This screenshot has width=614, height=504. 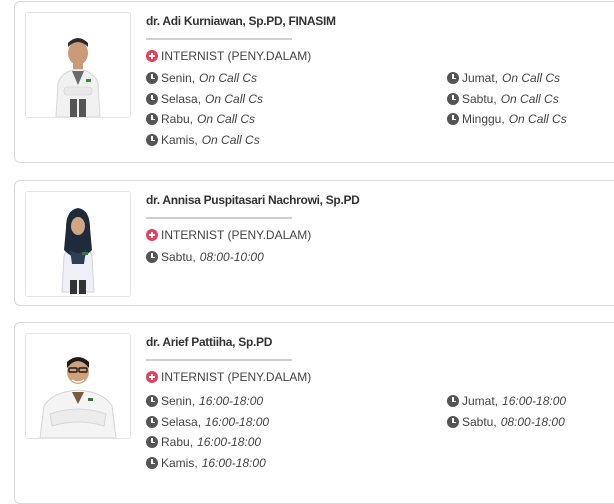 I want to click on schedule-item: Minggu, On Call Cs, so click(x=507, y=119).